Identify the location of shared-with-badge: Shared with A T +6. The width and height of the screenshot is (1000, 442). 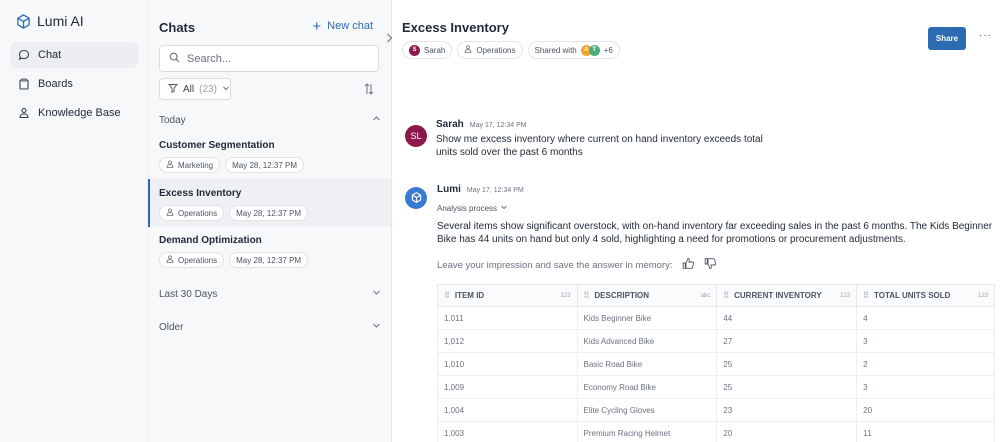
(573, 50).